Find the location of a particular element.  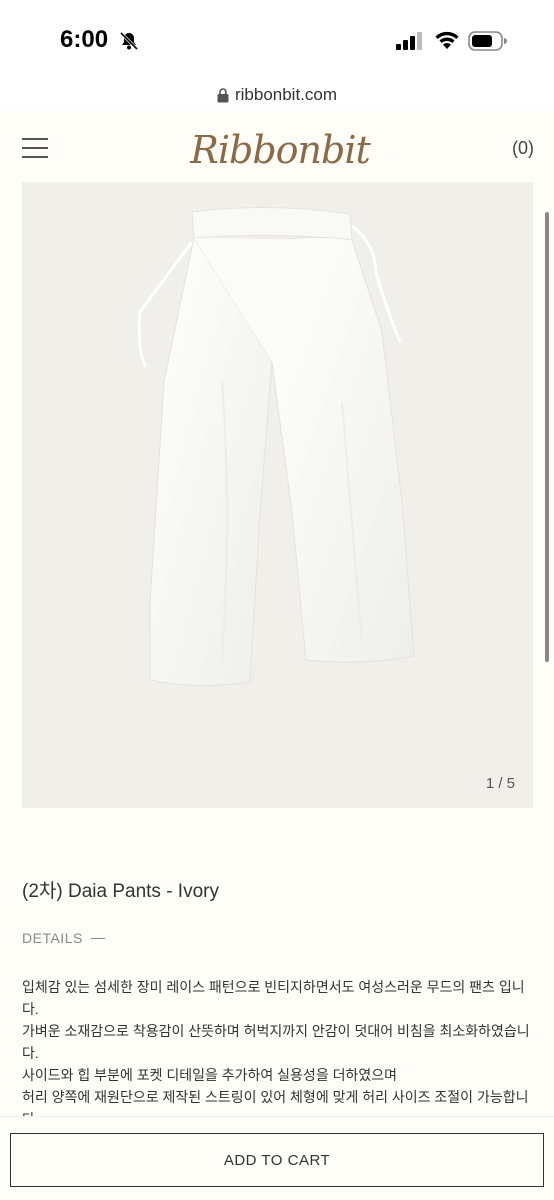

details-label: DETAILS is located at coordinates (52, 938).